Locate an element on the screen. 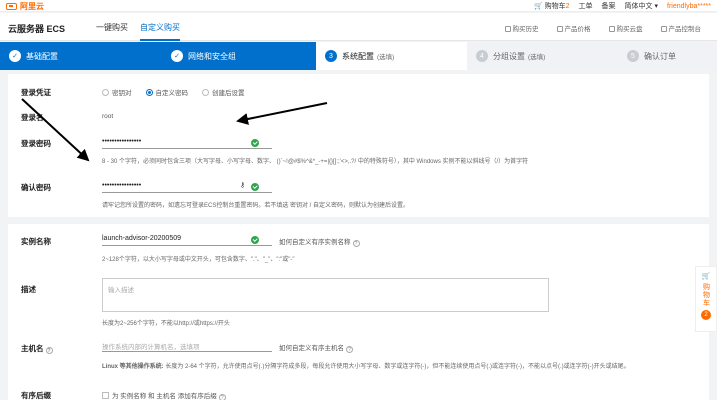 Image resolution: width=717 pixels, height=400 pixels. step-network-security: ✓ 网络和安全组 is located at coordinates (239, 56).